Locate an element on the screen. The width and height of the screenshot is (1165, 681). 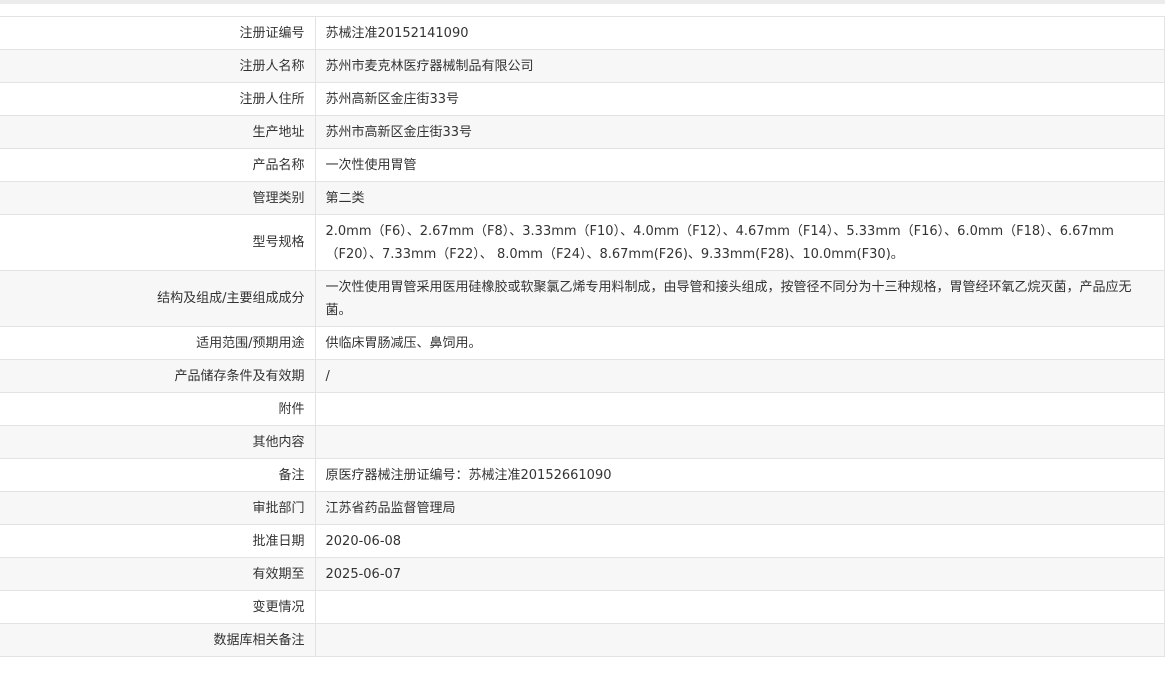
row-label-intended-use: 适用范围/预期用途 is located at coordinates (158, 343).